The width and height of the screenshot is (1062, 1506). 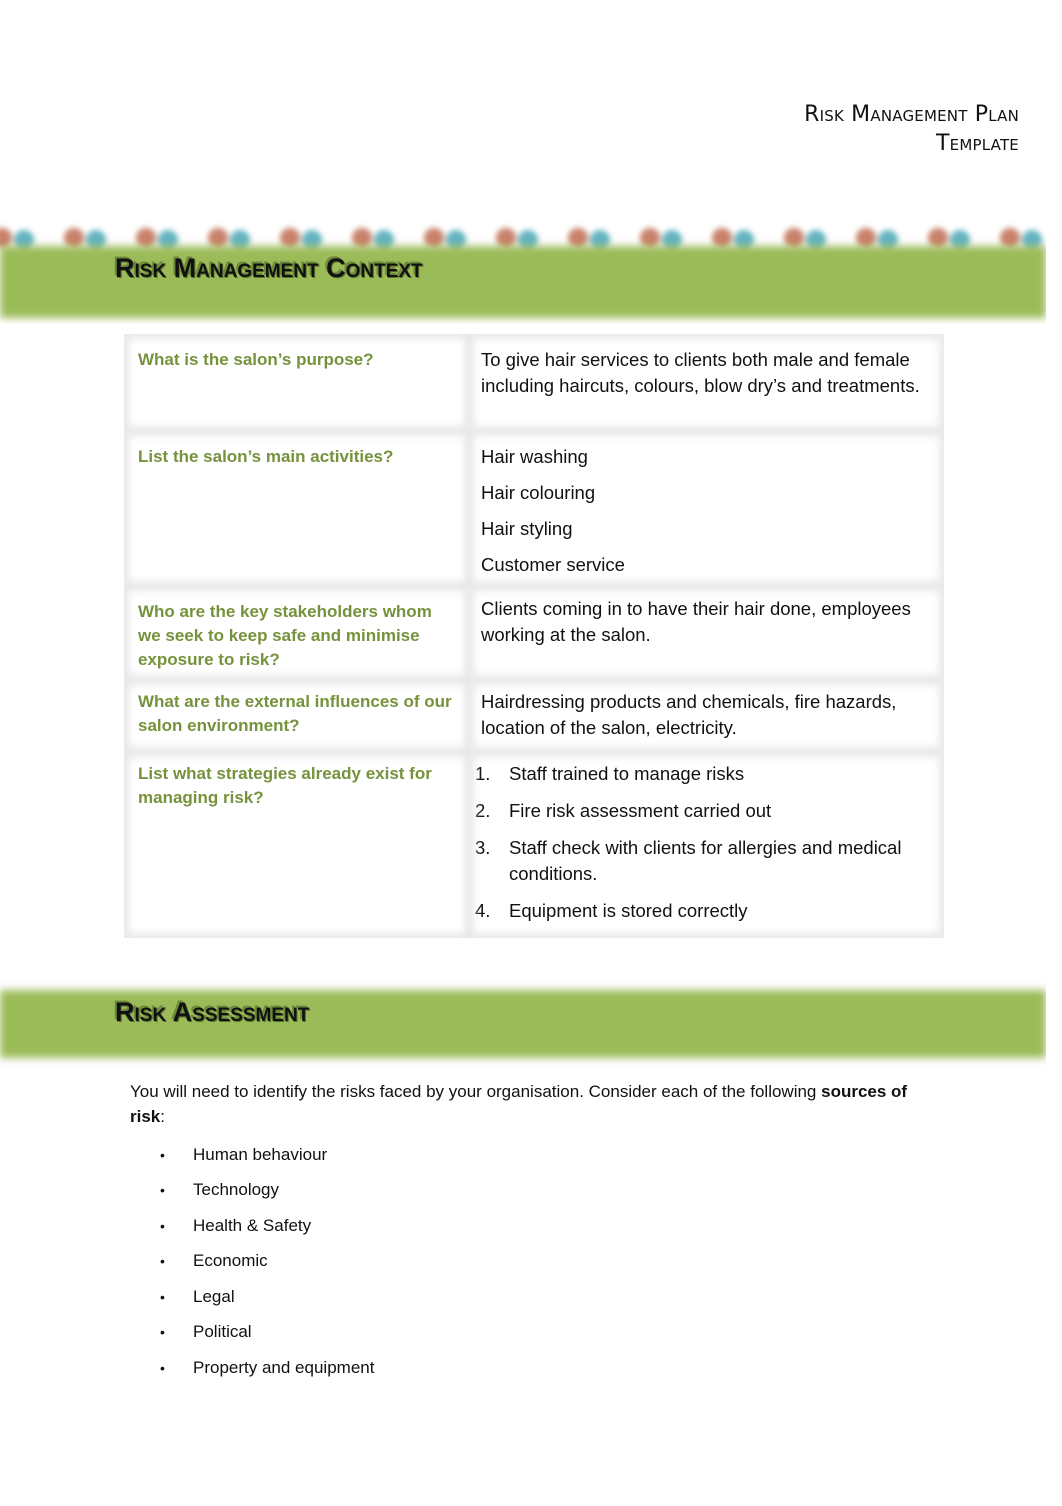 I want to click on intro-suffix: :, so click(x=162, y=1116).